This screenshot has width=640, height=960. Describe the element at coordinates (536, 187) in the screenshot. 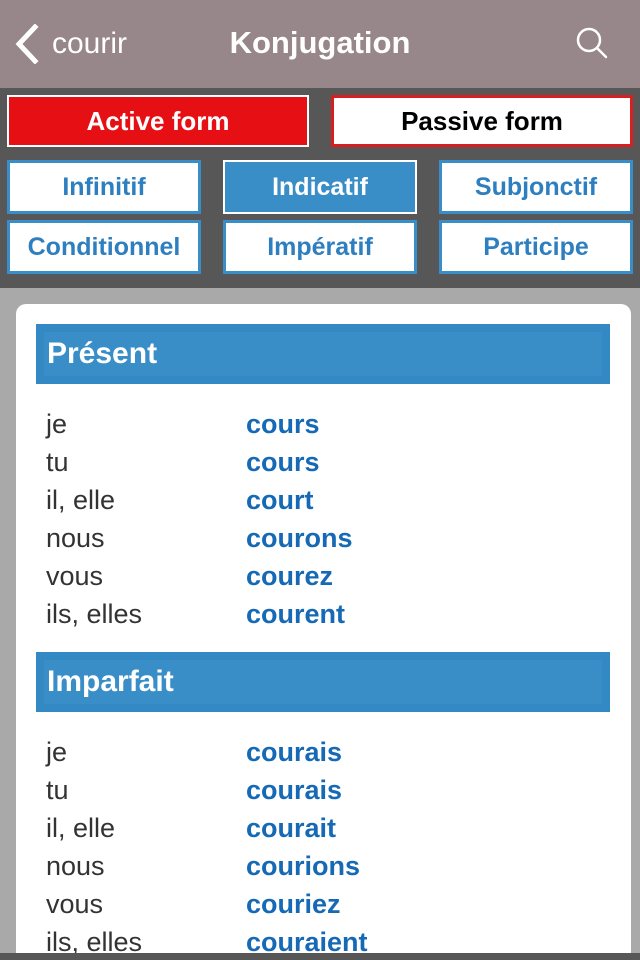

I see `mood-subjonctif-button: Subjonctif` at that location.